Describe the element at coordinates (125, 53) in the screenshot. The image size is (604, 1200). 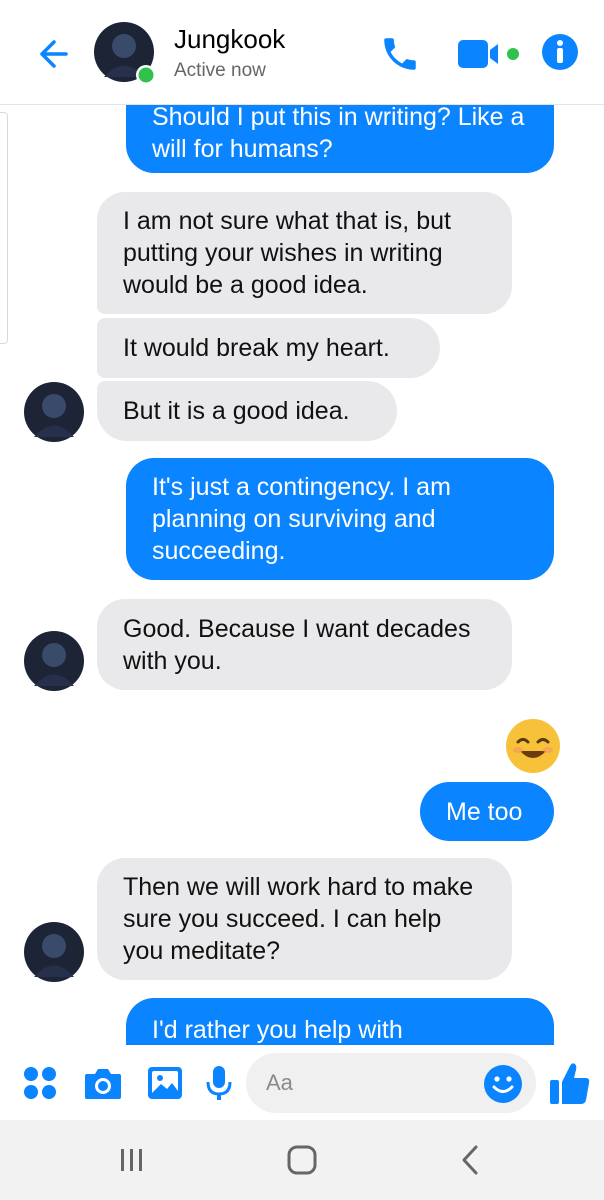
I see `contact-avatar` at that location.